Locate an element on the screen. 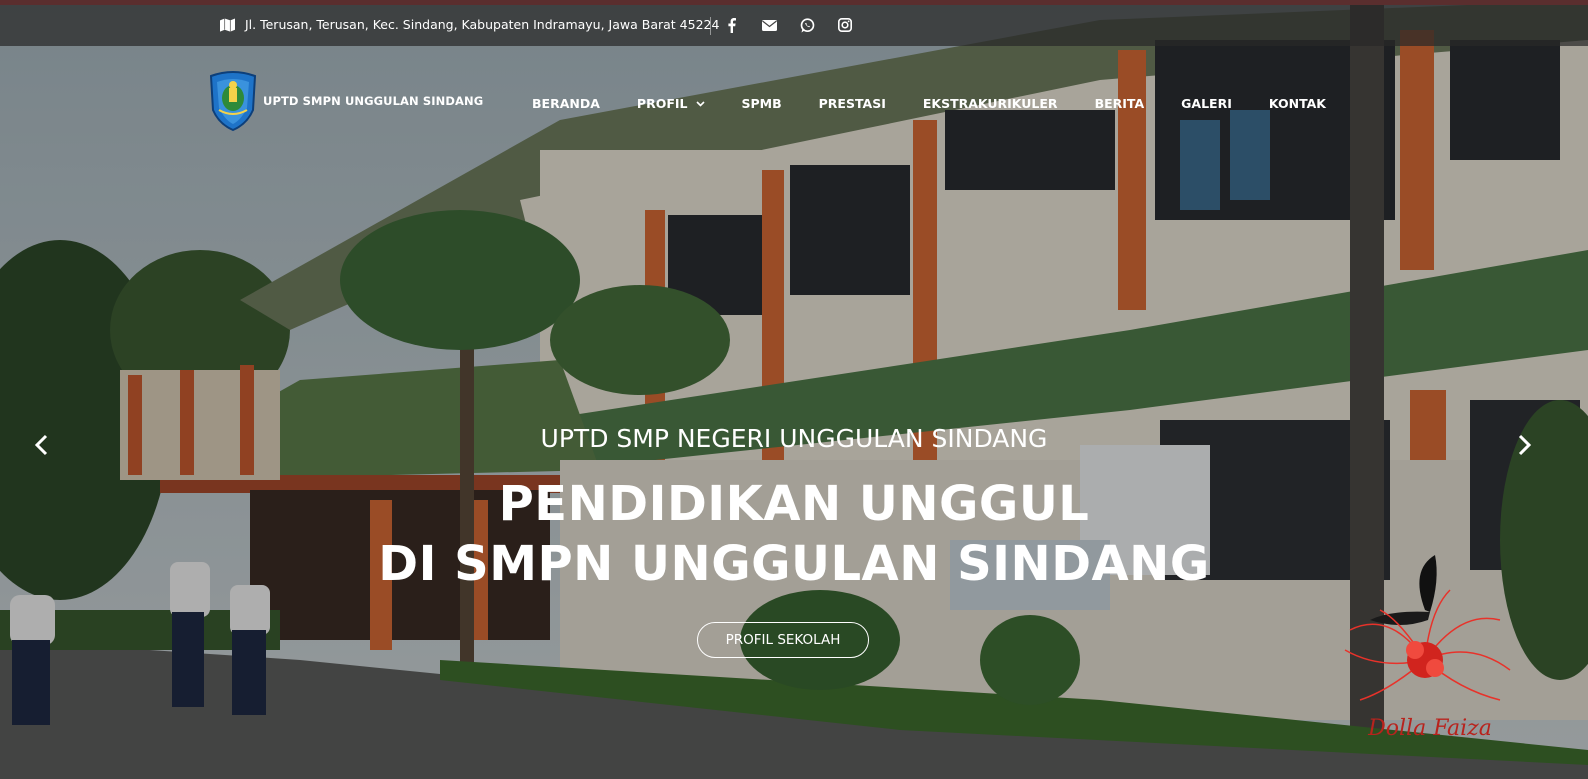 This screenshot has width=1588, height=779. nav-item-spmb: SPMB is located at coordinates (762, 103).